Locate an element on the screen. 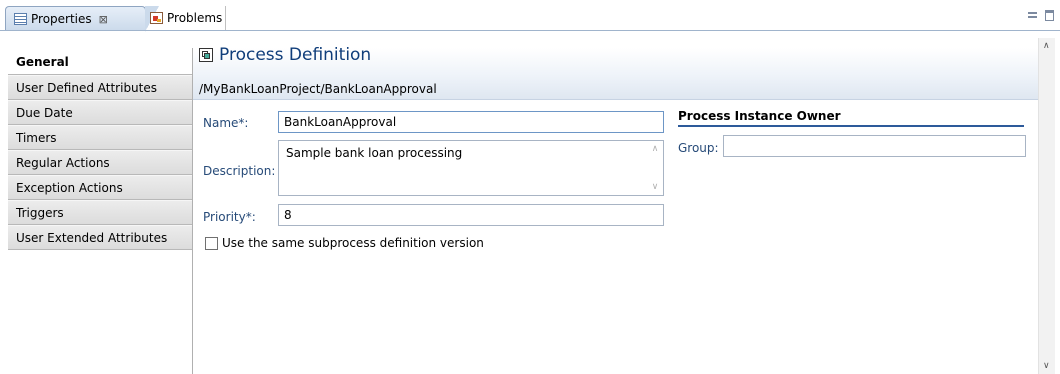 The height and width of the screenshot is (374, 1060). tab-properties: Properties ⊠ is located at coordinates (82, 19).